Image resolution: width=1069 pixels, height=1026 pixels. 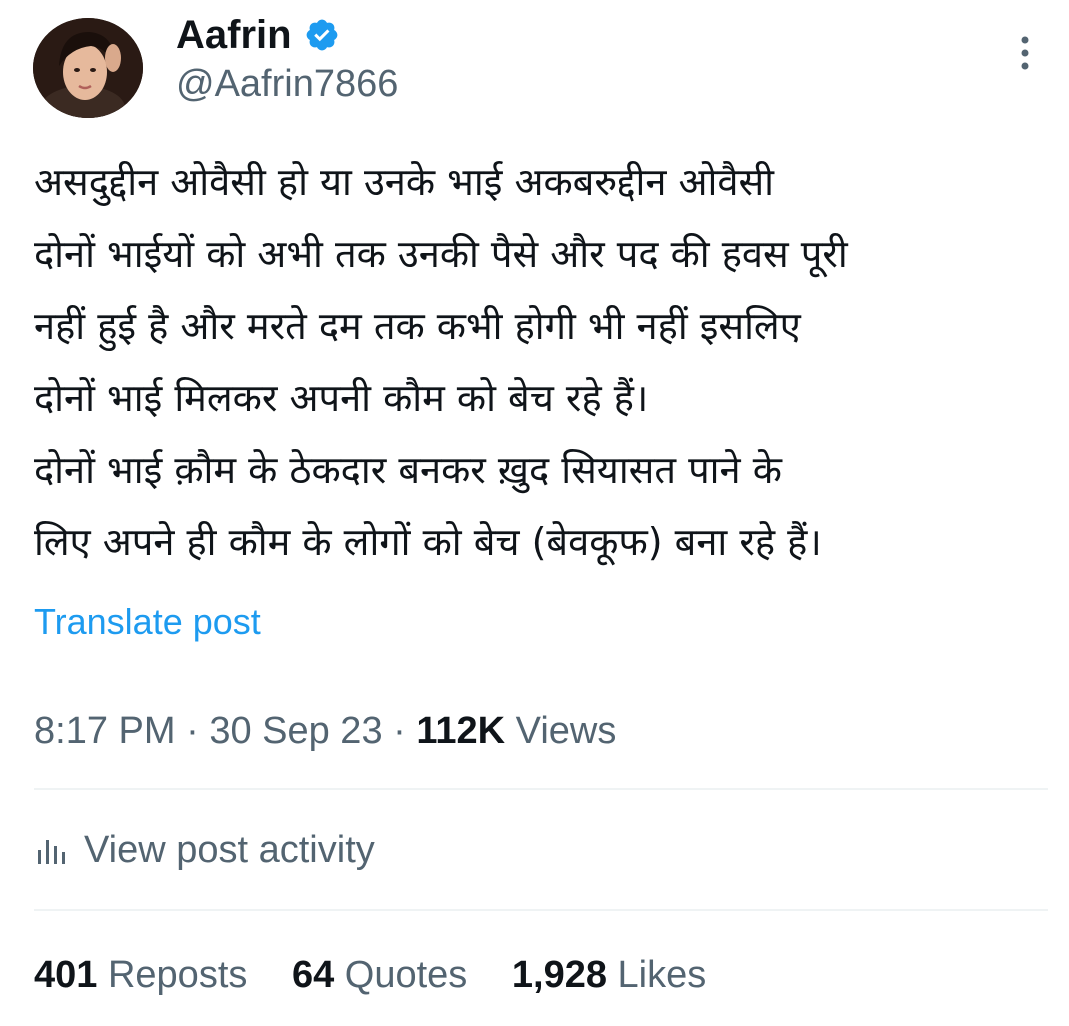 I want to click on view-post-activity-button: View post activity, so click(x=204, y=850).